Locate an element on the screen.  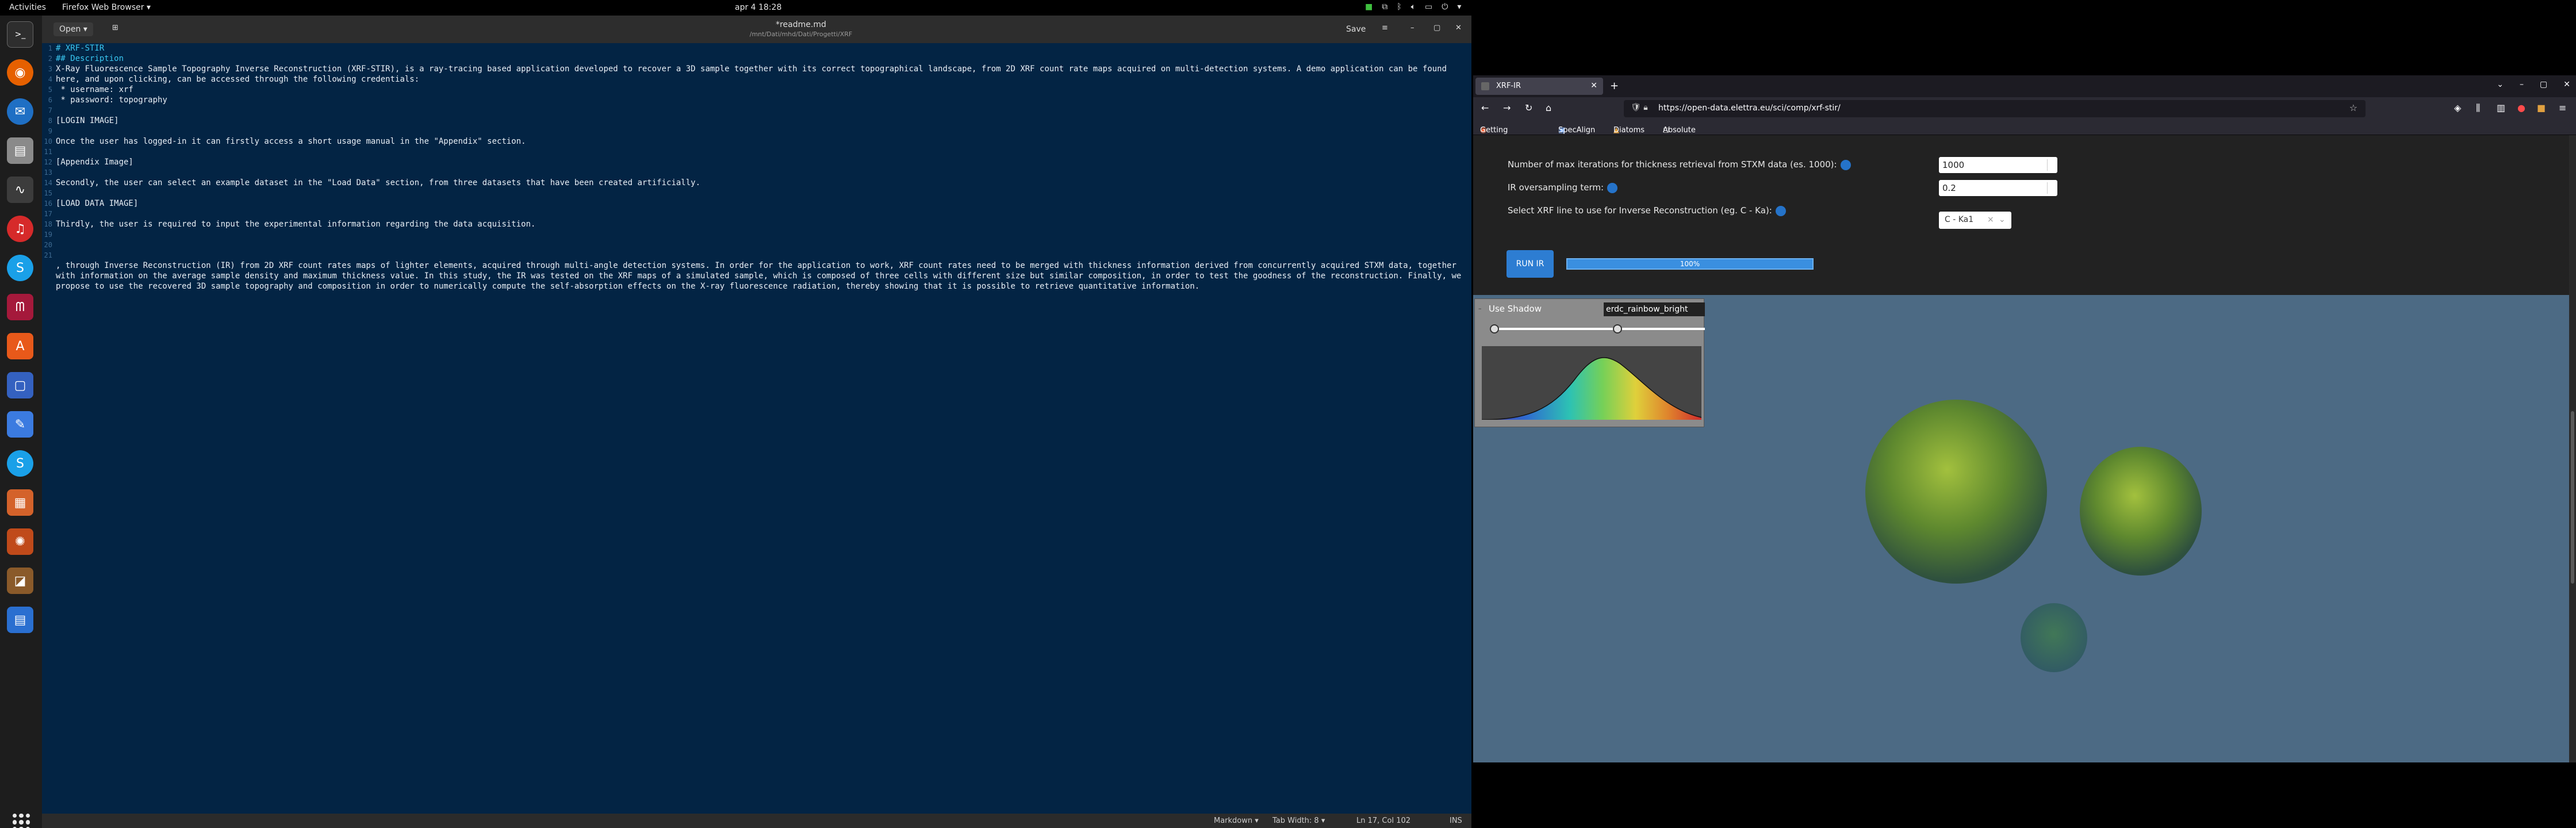
network-icon: ⧉ is located at coordinates (1384, 7).